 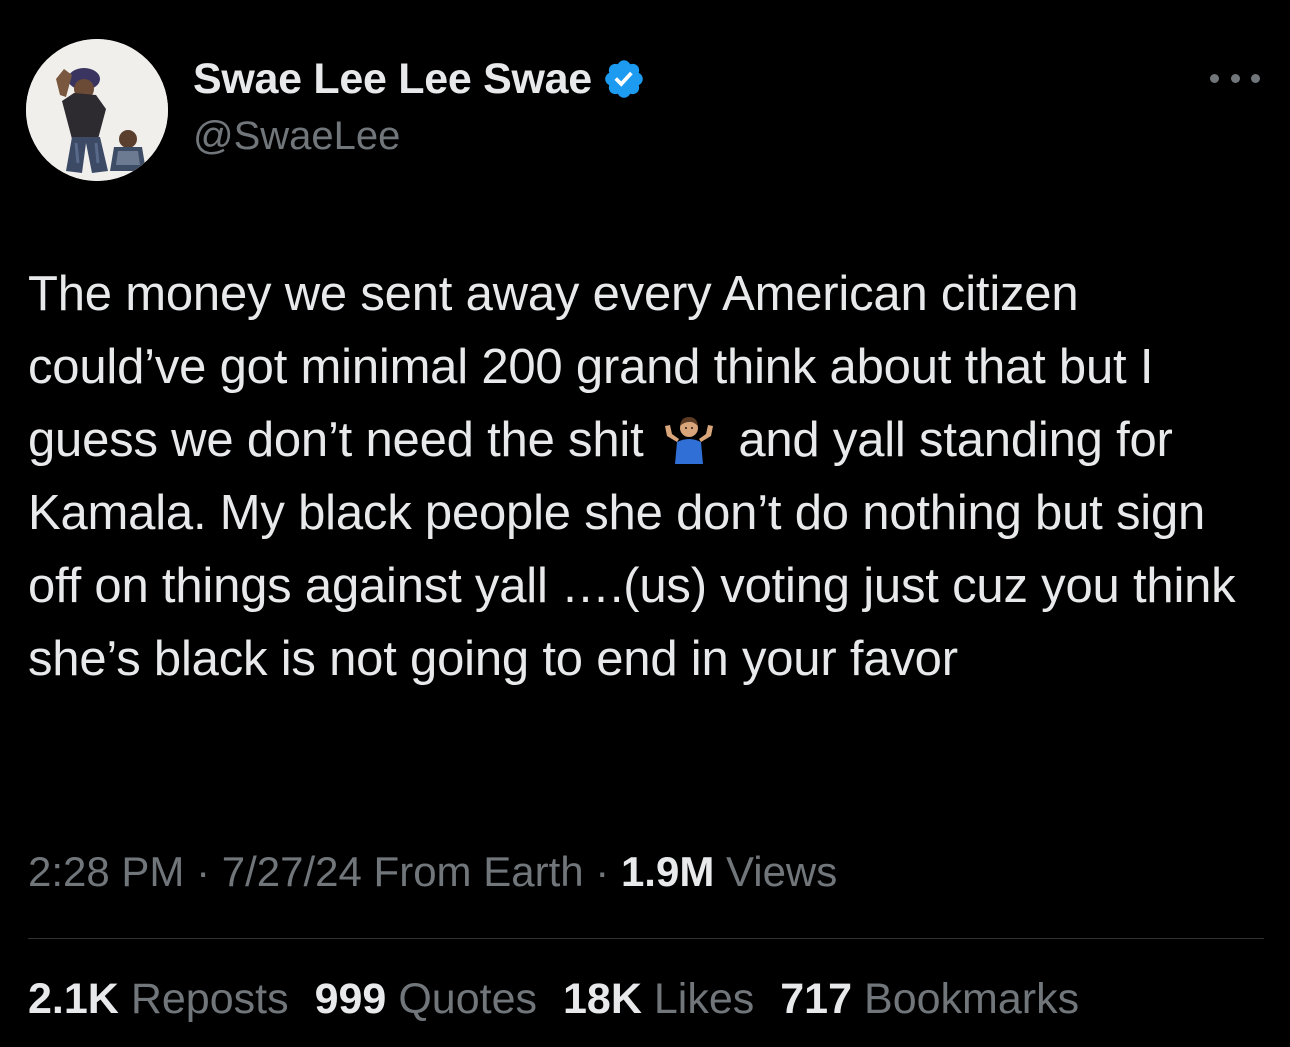 What do you see at coordinates (73, 999) in the screenshot?
I see `reposts-count: 2.1K` at bounding box center [73, 999].